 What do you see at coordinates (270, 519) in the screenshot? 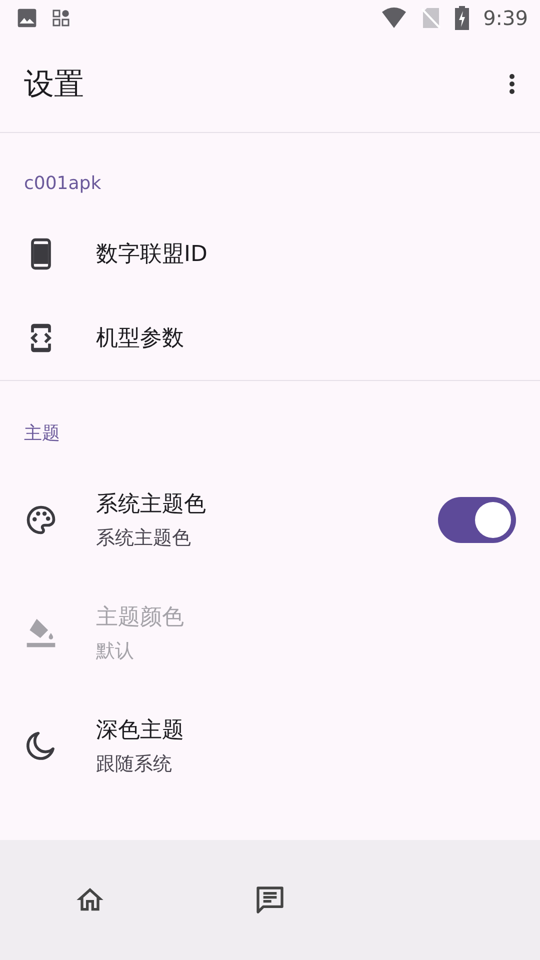
I see `settings-item: 系统主题色 系统主题色` at bounding box center [270, 519].